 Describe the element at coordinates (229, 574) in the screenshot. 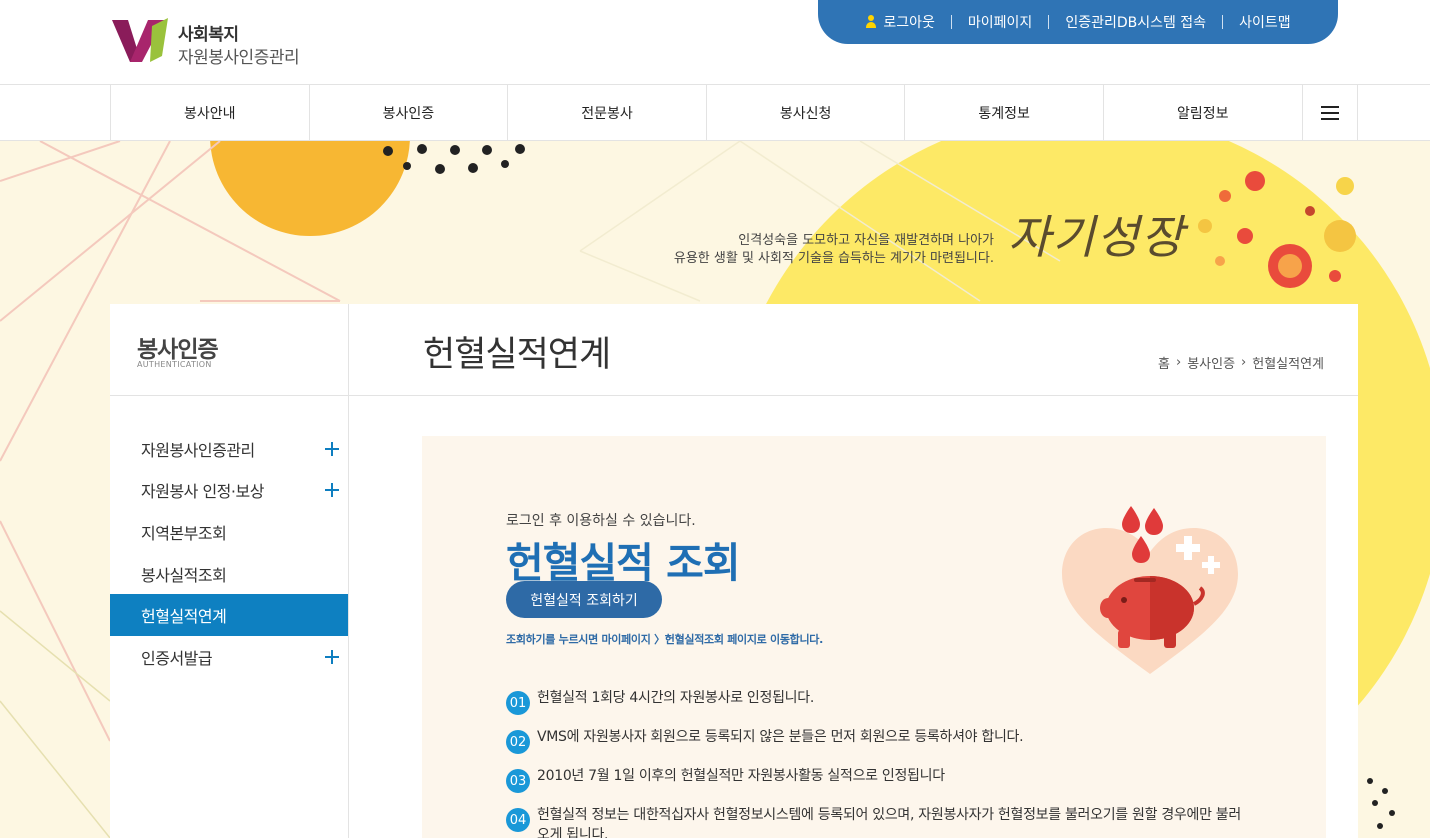

I see `side-nav-item-volunteer-record: 봉사실적조회` at that location.